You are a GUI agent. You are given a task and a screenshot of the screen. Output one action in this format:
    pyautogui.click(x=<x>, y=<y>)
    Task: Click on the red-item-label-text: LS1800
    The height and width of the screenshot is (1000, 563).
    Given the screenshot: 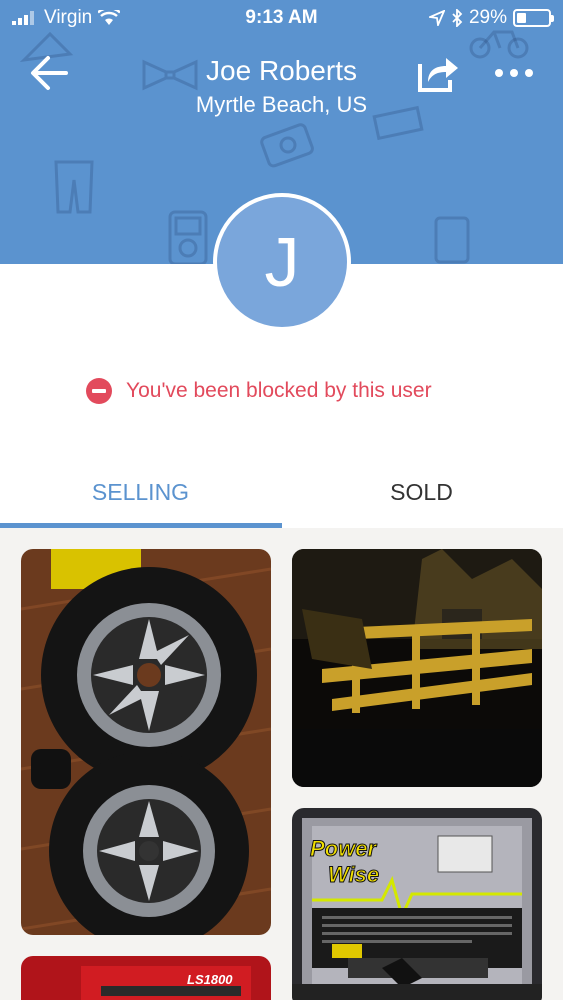 What is the action you would take?
    pyautogui.click(x=210, y=979)
    